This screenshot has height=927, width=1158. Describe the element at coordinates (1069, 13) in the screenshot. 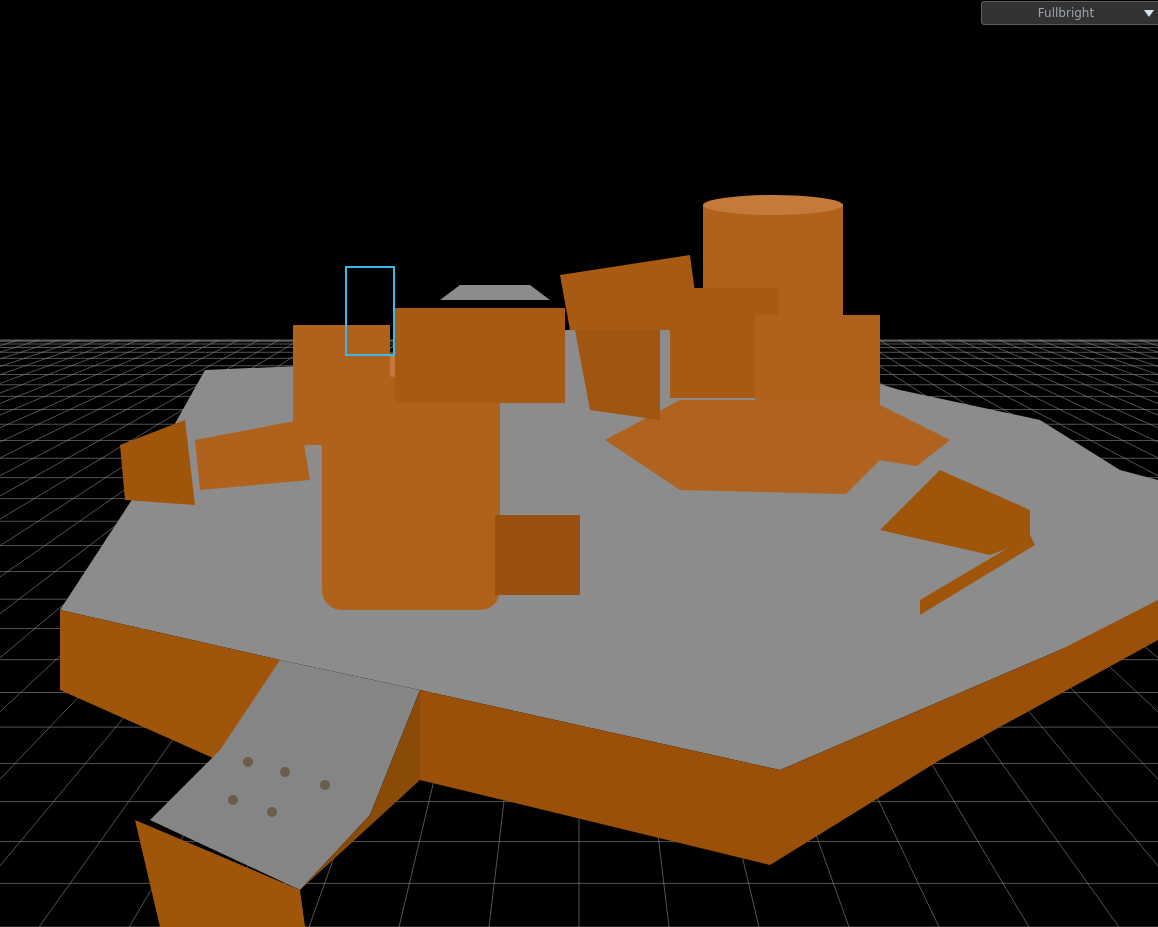

I see `render-mode-dropdown: Fullbright` at that location.